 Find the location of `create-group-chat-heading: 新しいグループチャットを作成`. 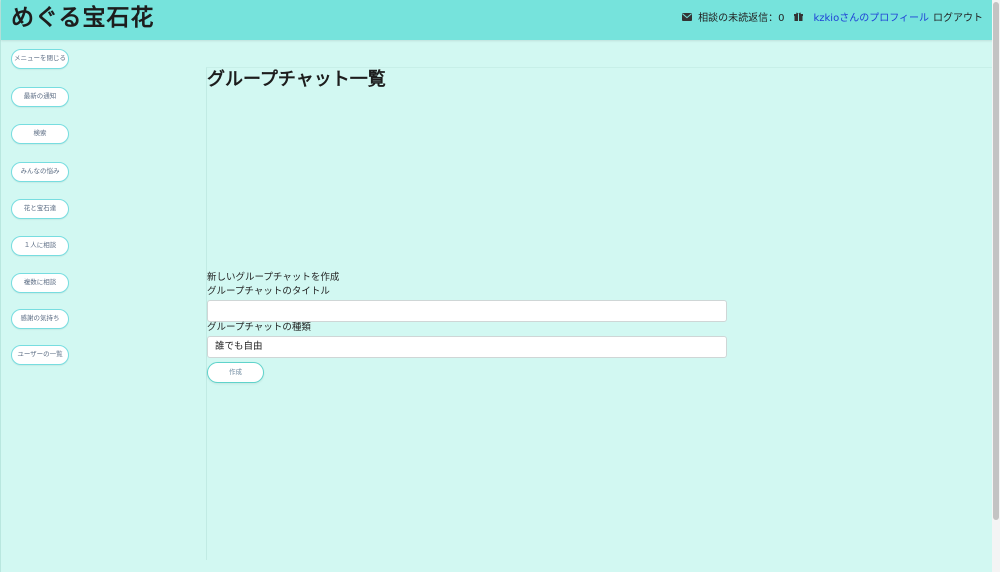

create-group-chat-heading: 新しいグループチャットを作成 is located at coordinates (273, 277).